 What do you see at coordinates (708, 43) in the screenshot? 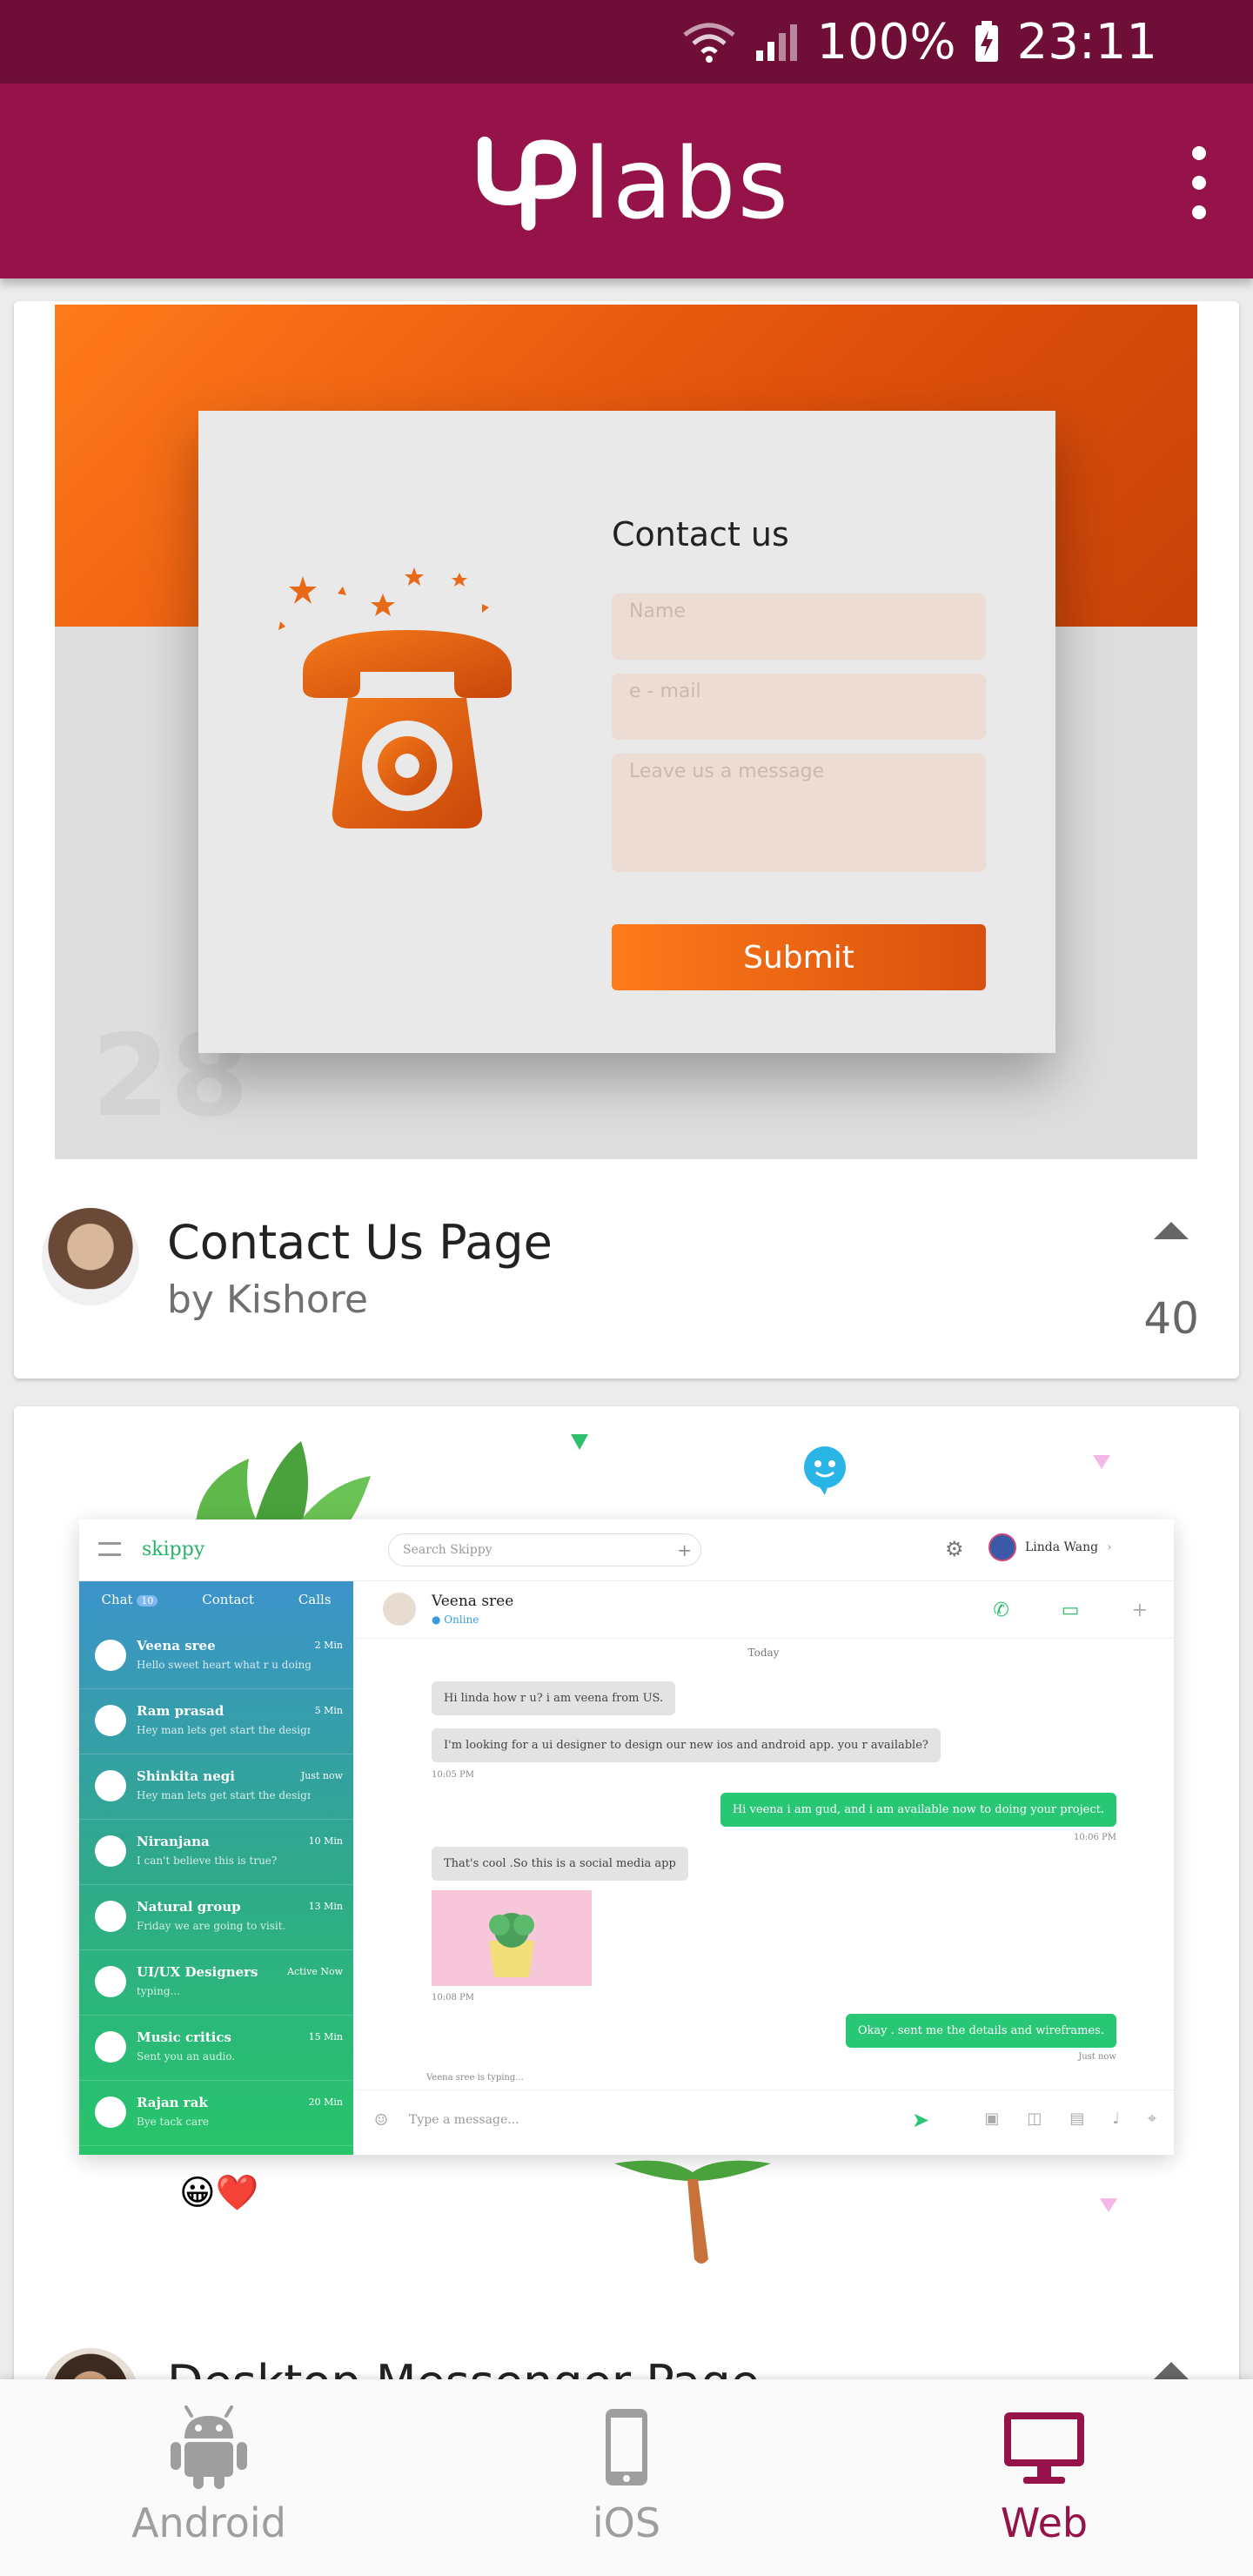
I see `wifi-icon` at bounding box center [708, 43].